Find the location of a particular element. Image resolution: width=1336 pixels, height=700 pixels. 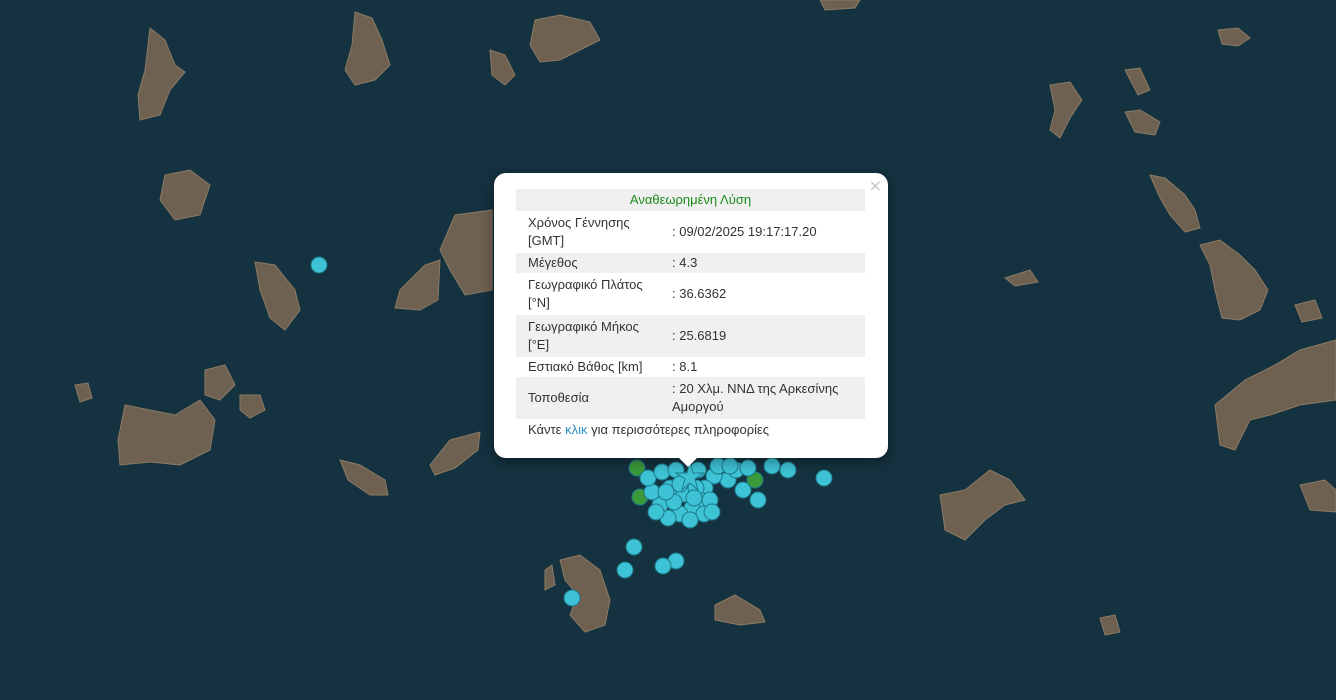

row-label: Μέγεθος is located at coordinates (588, 263).